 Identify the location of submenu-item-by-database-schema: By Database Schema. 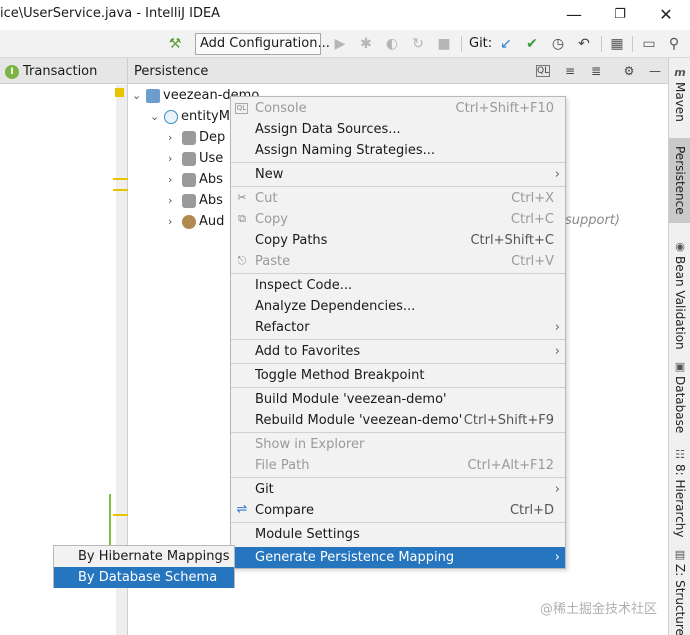
(144, 577).